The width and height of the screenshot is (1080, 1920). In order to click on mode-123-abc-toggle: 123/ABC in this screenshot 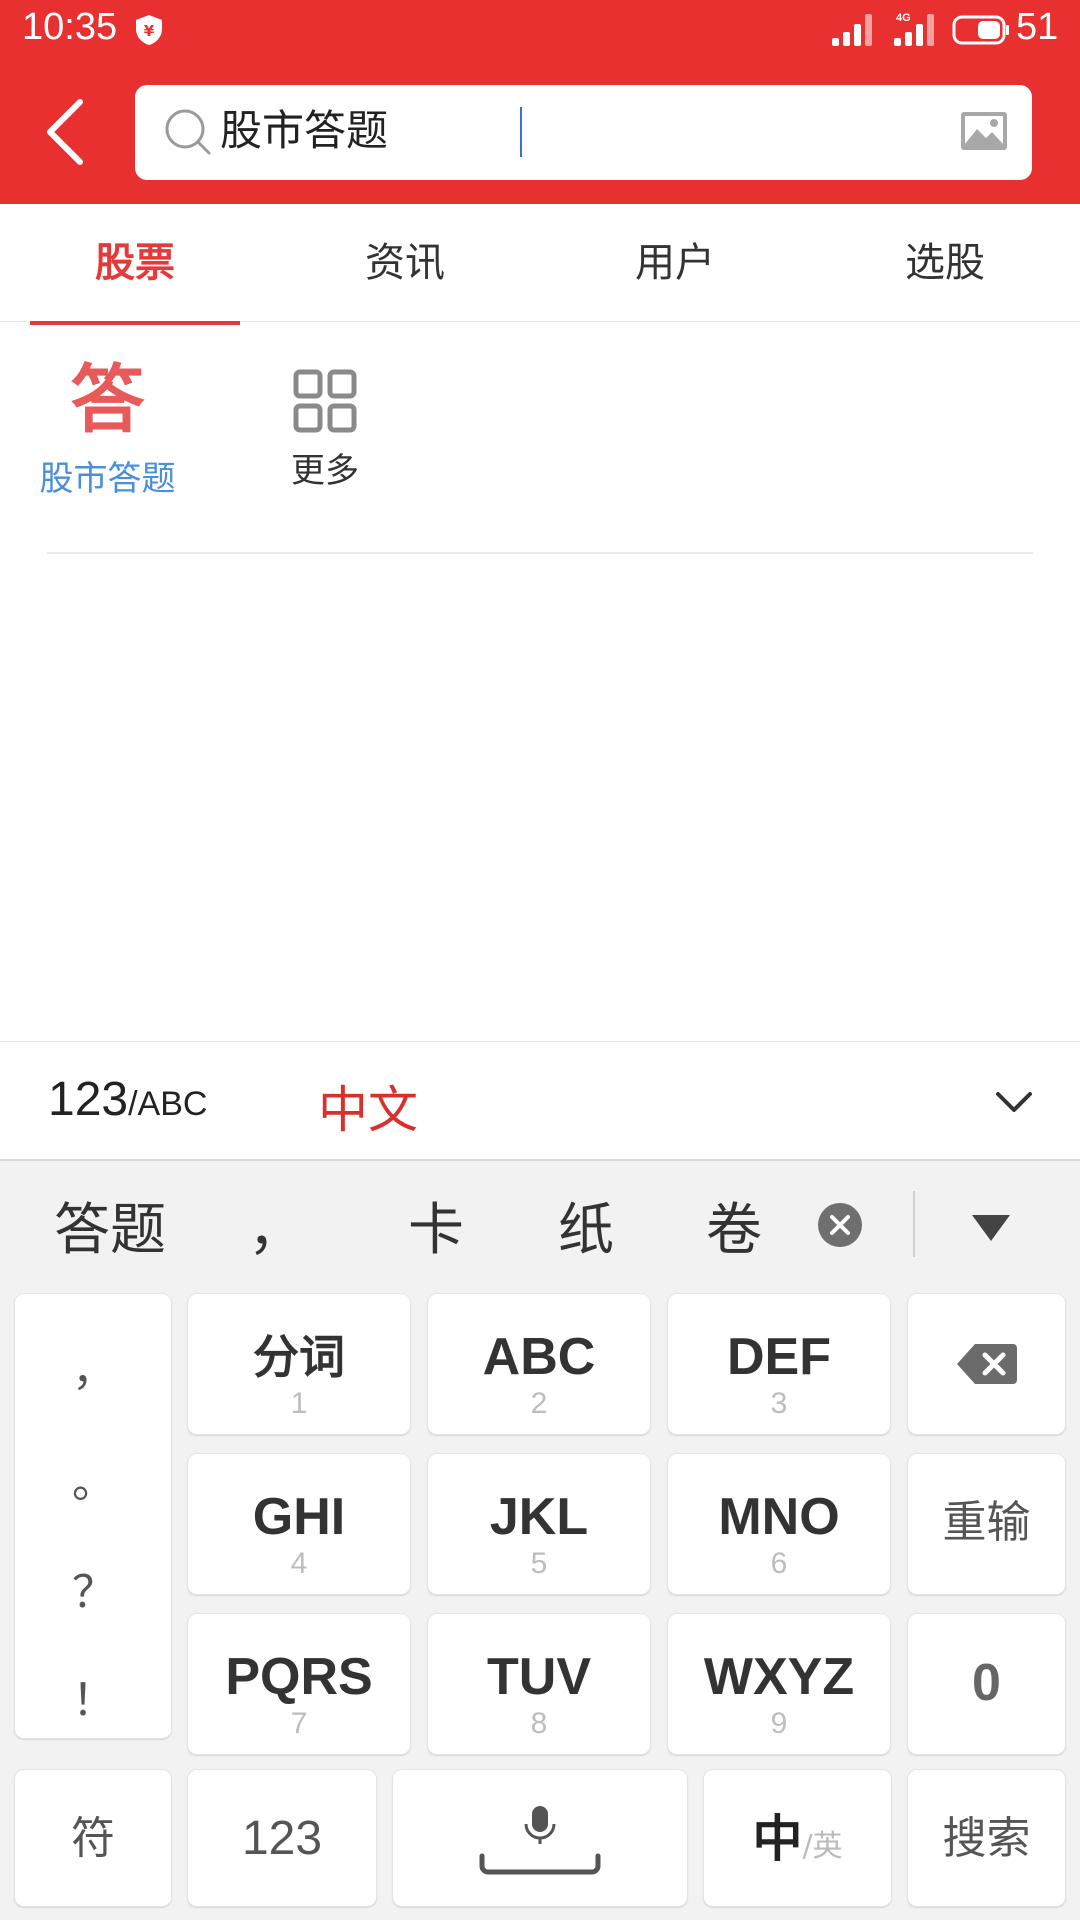, I will do `click(127, 1099)`.